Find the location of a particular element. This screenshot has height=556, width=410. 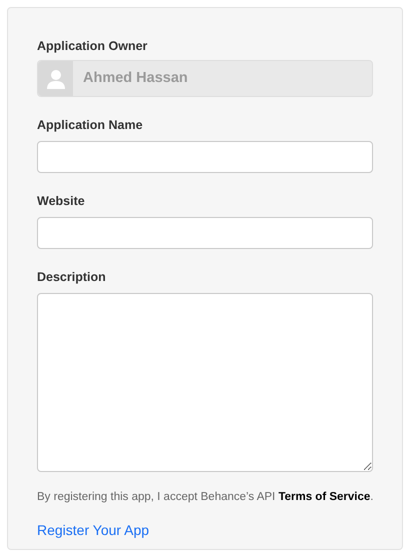

field-label: Application Name is located at coordinates (90, 125).